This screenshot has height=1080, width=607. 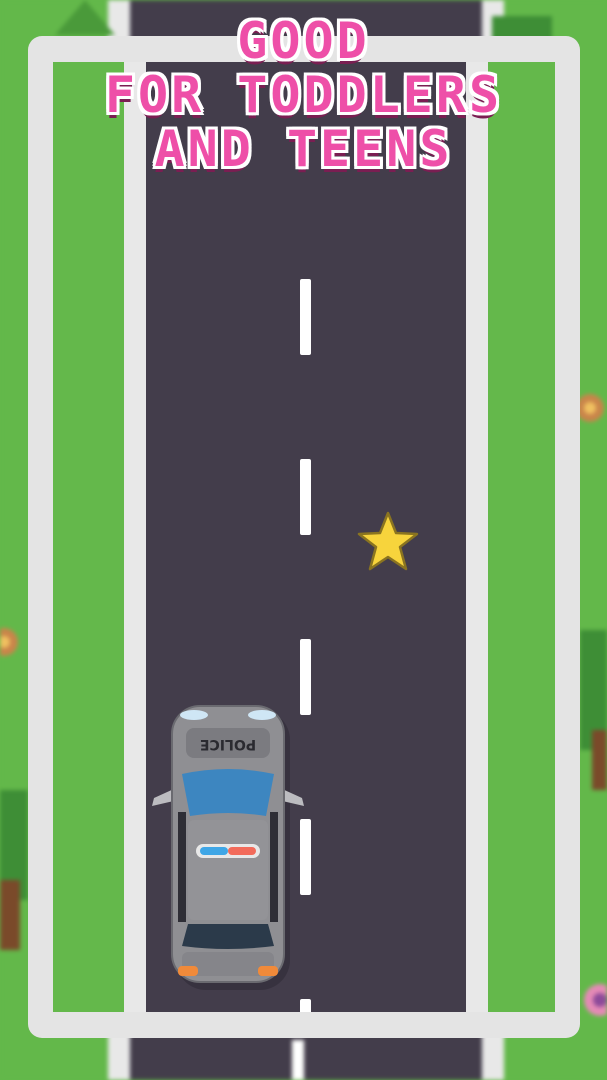 I want to click on police-car: POLICE, so click(x=228, y=847).